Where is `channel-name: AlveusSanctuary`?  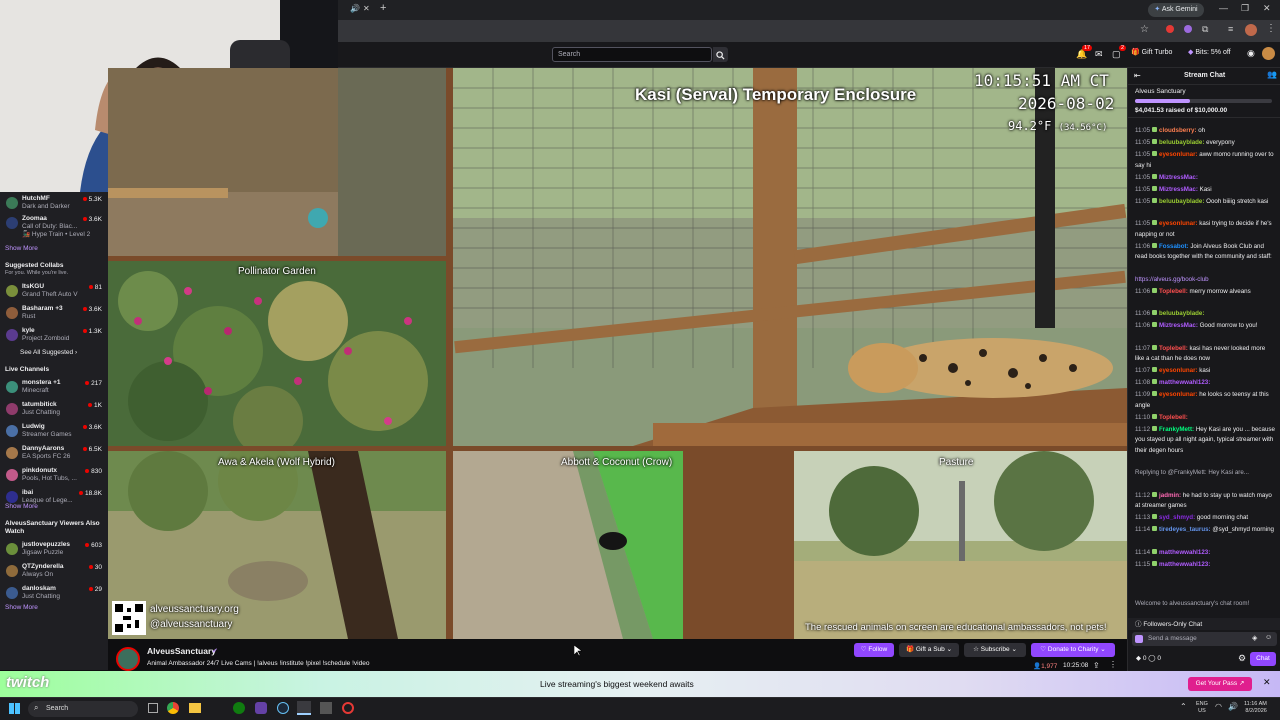
channel-name: AlveusSanctuary is located at coordinates (181, 651).